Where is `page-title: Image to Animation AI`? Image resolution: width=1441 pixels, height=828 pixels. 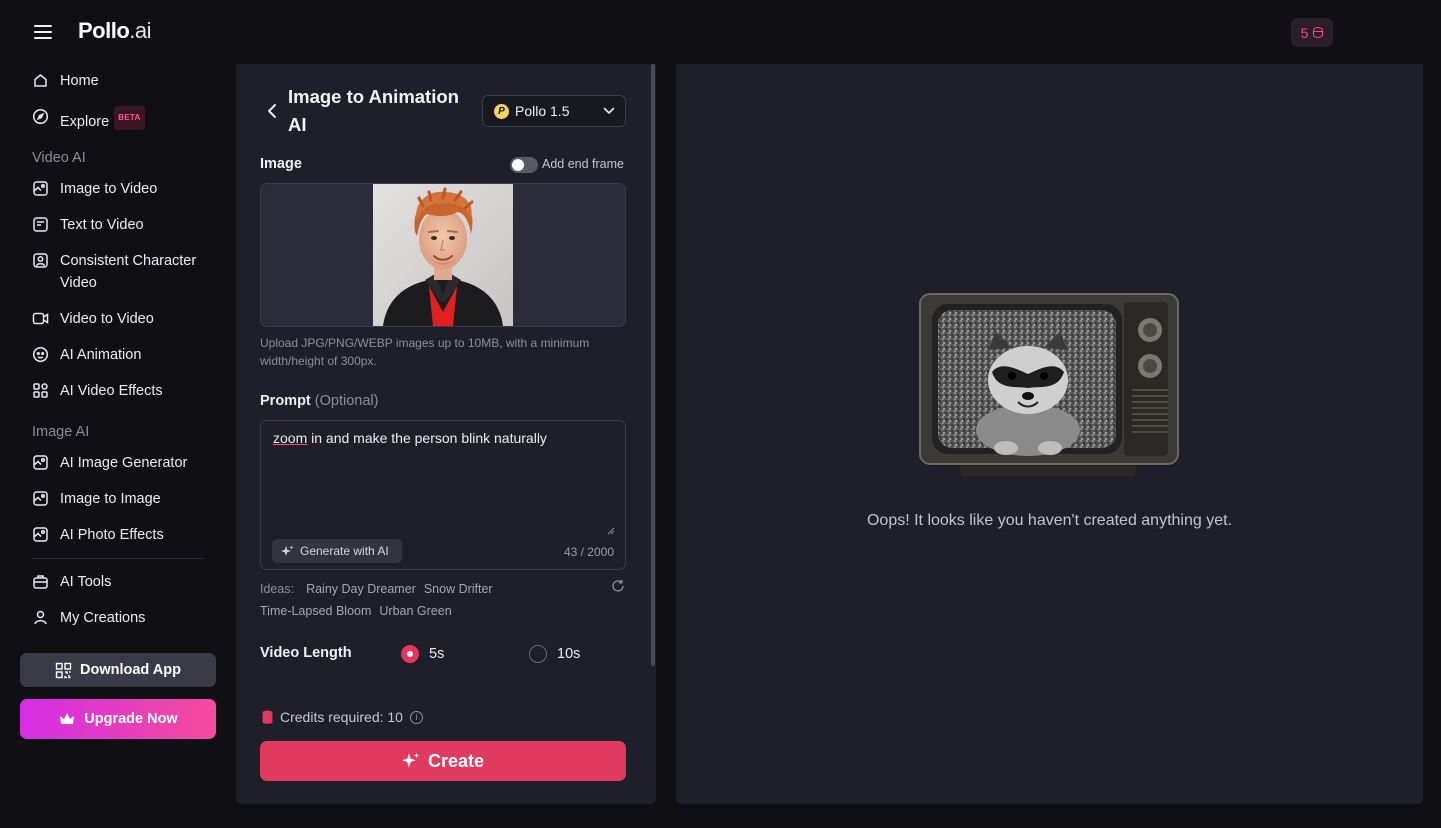
page-title: Image to Animation AI is located at coordinates (380, 111).